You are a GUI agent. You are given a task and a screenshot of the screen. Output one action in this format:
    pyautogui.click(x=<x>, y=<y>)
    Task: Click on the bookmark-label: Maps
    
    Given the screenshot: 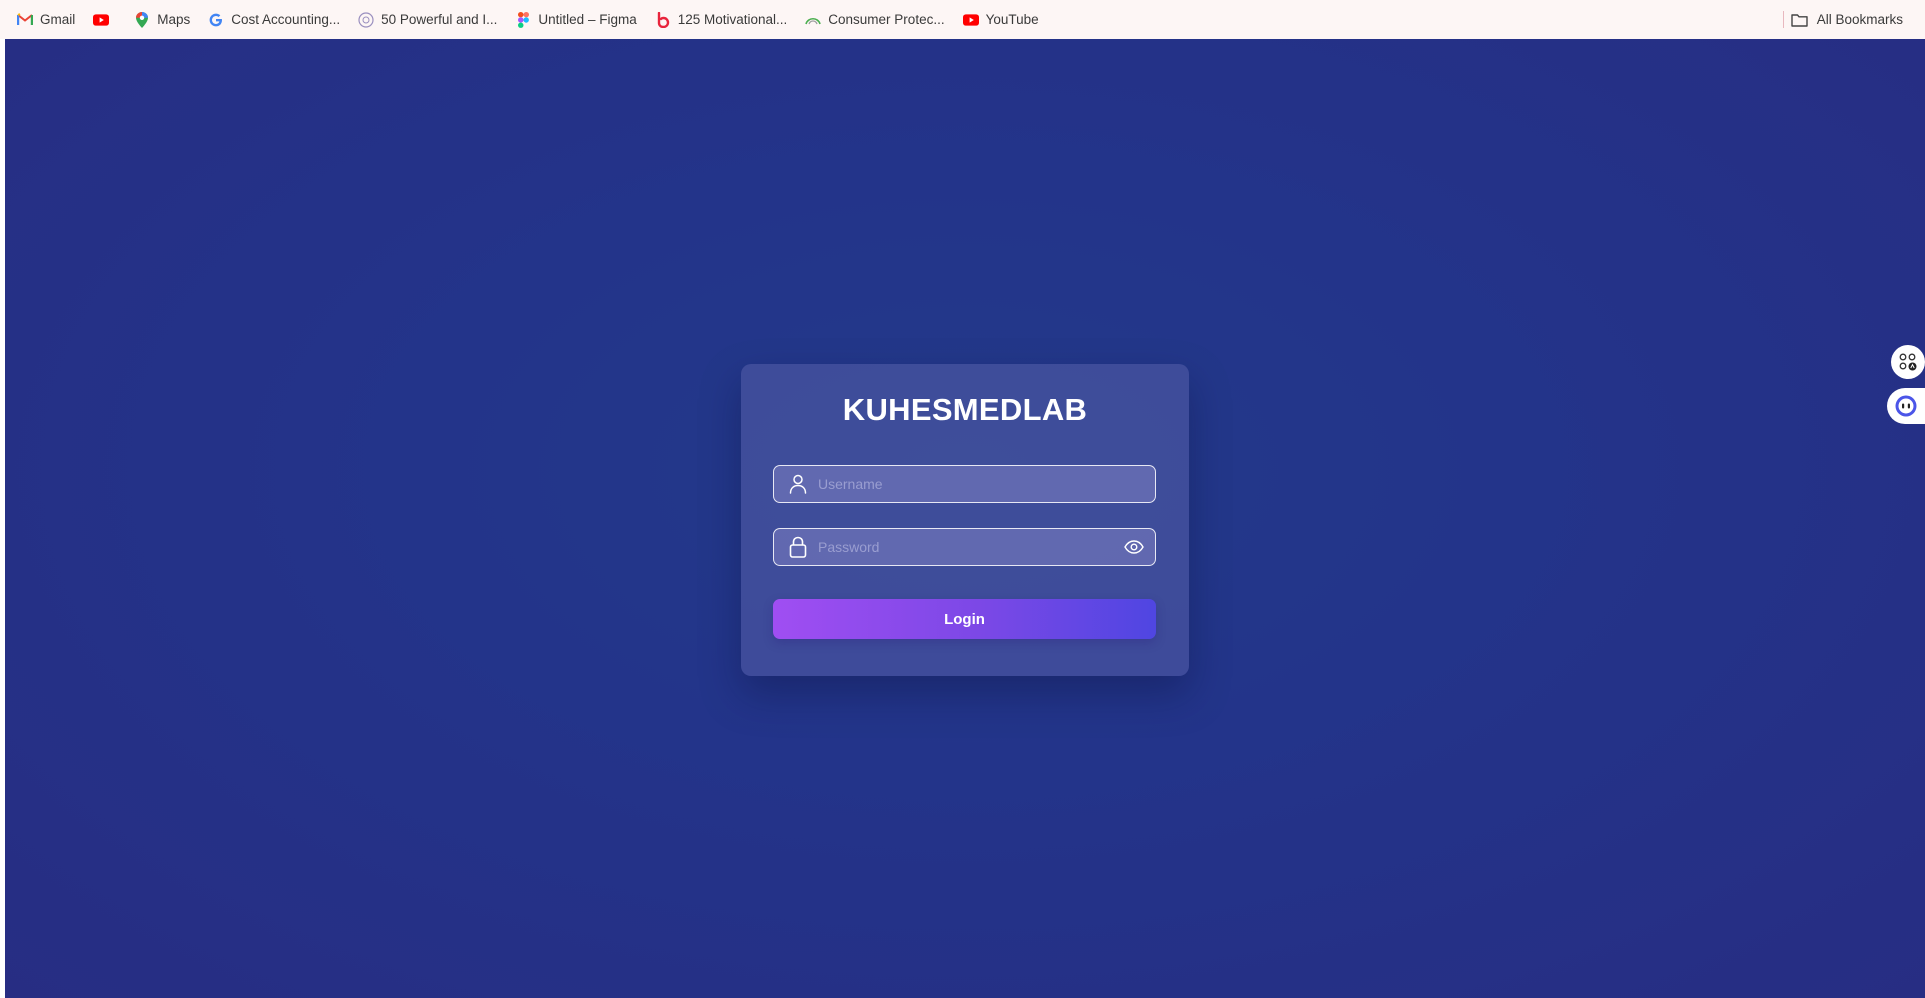 What is the action you would take?
    pyautogui.click(x=174, y=19)
    